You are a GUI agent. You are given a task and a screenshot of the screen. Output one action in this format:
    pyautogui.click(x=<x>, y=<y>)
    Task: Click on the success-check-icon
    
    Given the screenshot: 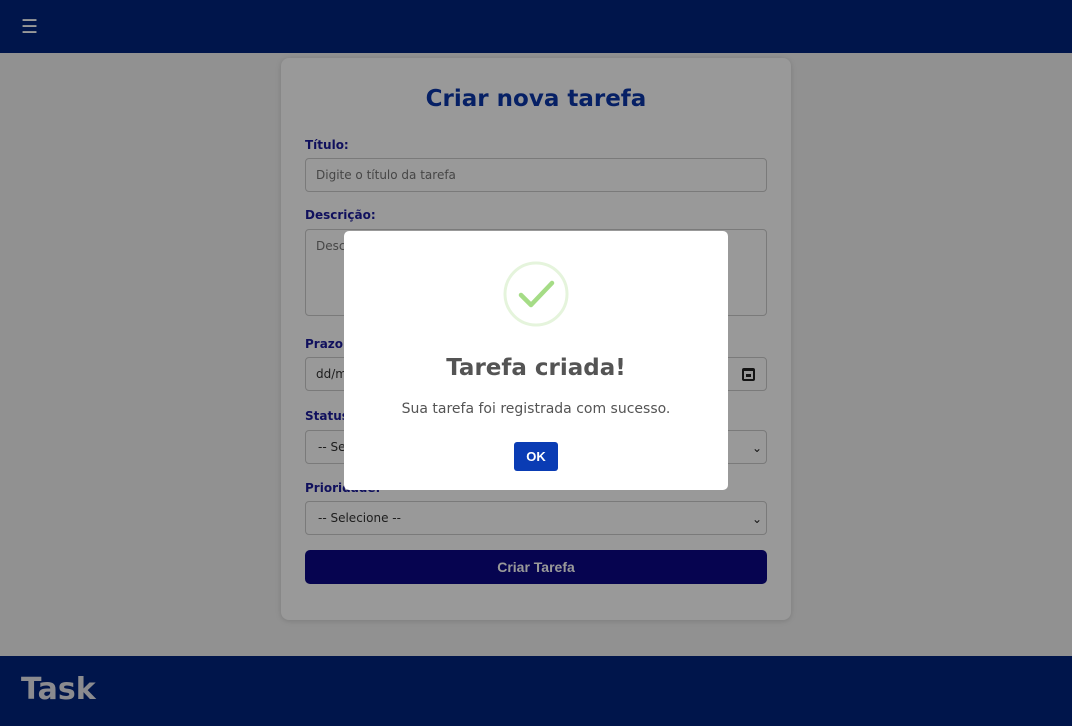 What is the action you would take?
    pyautogui.click(x=536, y=294)
    